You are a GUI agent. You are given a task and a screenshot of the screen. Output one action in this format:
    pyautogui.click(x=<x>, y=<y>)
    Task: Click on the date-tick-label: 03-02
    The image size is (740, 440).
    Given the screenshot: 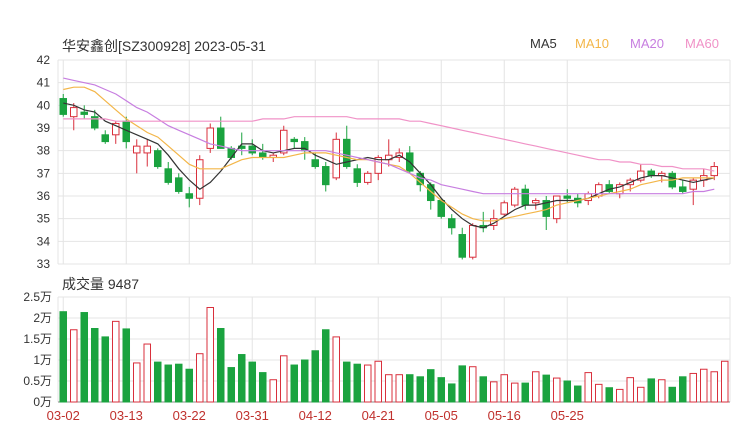 What is the action you would take?
    pyautogui.click(x=63, y=415)
    